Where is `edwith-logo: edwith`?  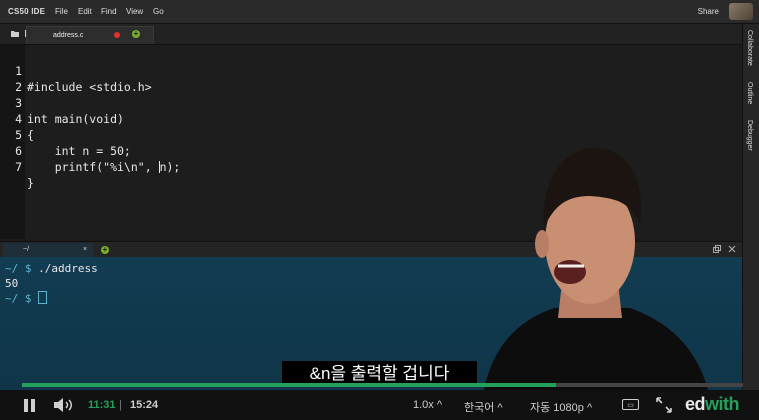 edwith-logo: edwith is located at coordinates (712, 404).